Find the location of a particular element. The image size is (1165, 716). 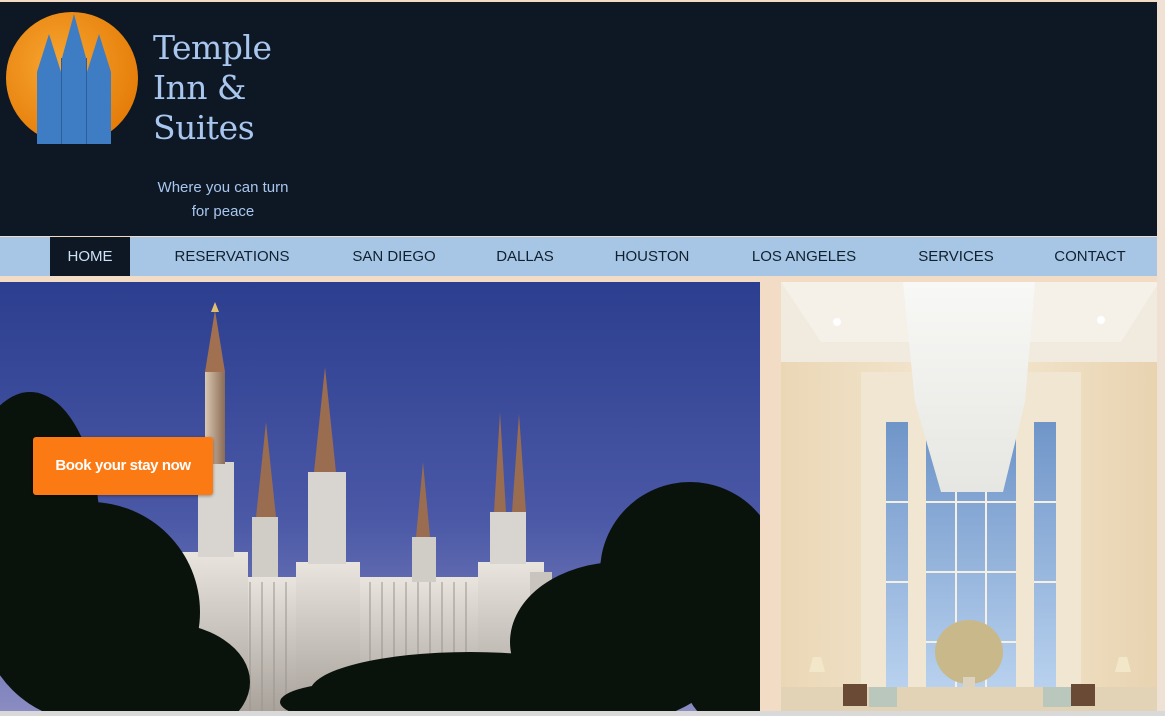

tagline-line-1: Where you can turn is located at coordinates (223, 187).